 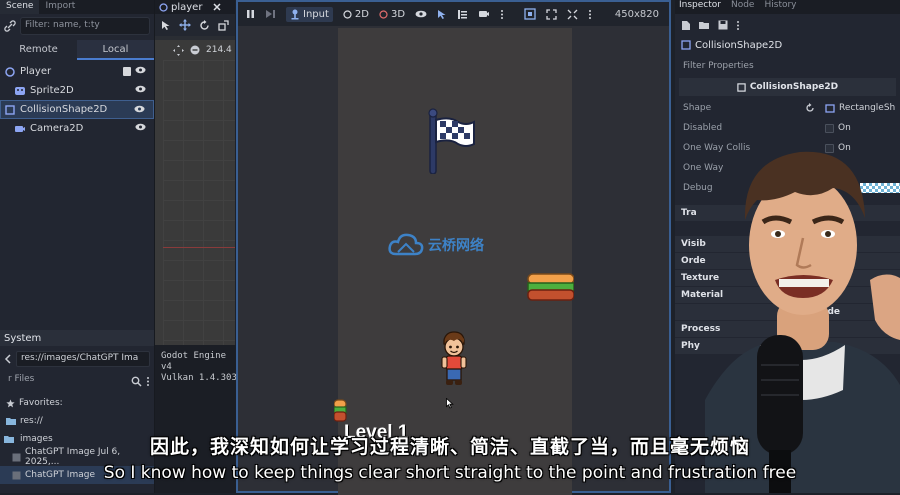 I want to click on inspector-class-header: CollisionShape2D, so click(x=787, y=87).